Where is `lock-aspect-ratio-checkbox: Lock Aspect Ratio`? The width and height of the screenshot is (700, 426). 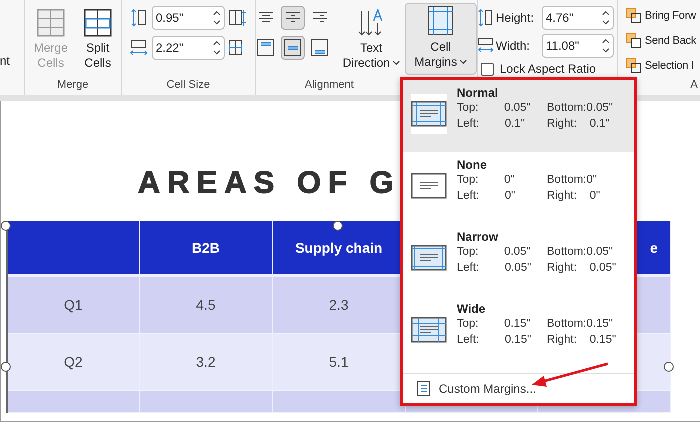 lock-aspect-ratio-checkbox: Lock Aspect Ratio is located at coordinates (546, 69).